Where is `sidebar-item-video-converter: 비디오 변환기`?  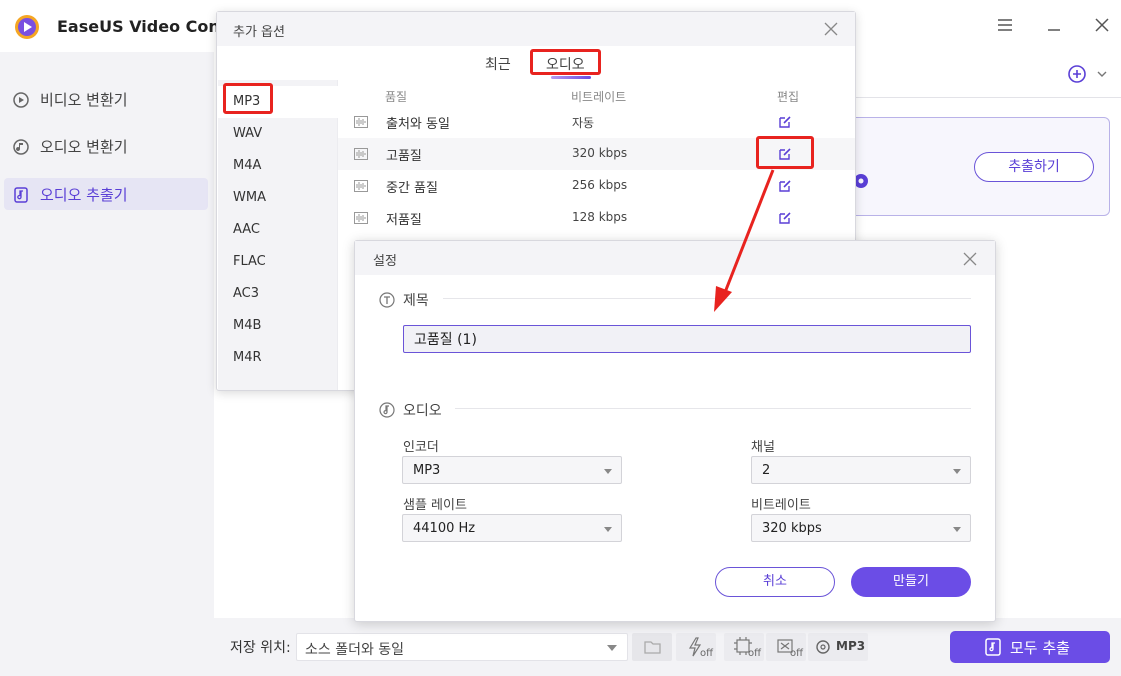
sidebar-item-video-converter: 비디오 변환기 is located at coordinates (106, 99).